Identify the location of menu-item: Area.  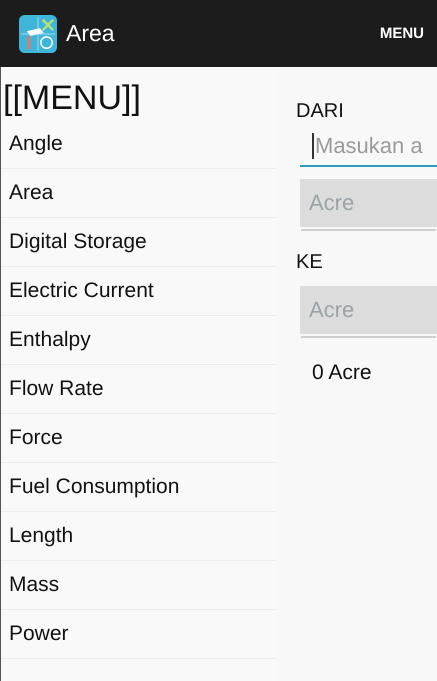
(138, 193).